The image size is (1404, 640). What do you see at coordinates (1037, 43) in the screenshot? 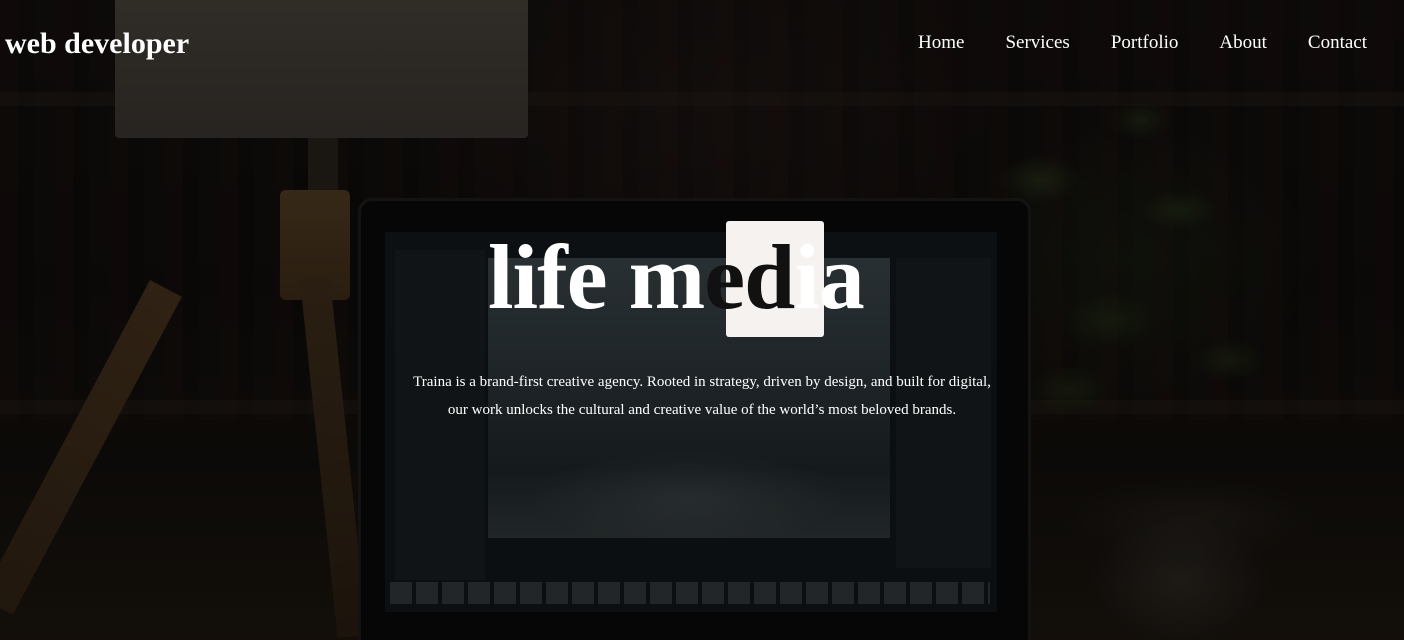
I see `nav-link-services: Services` at bounding box center [1037, 43].